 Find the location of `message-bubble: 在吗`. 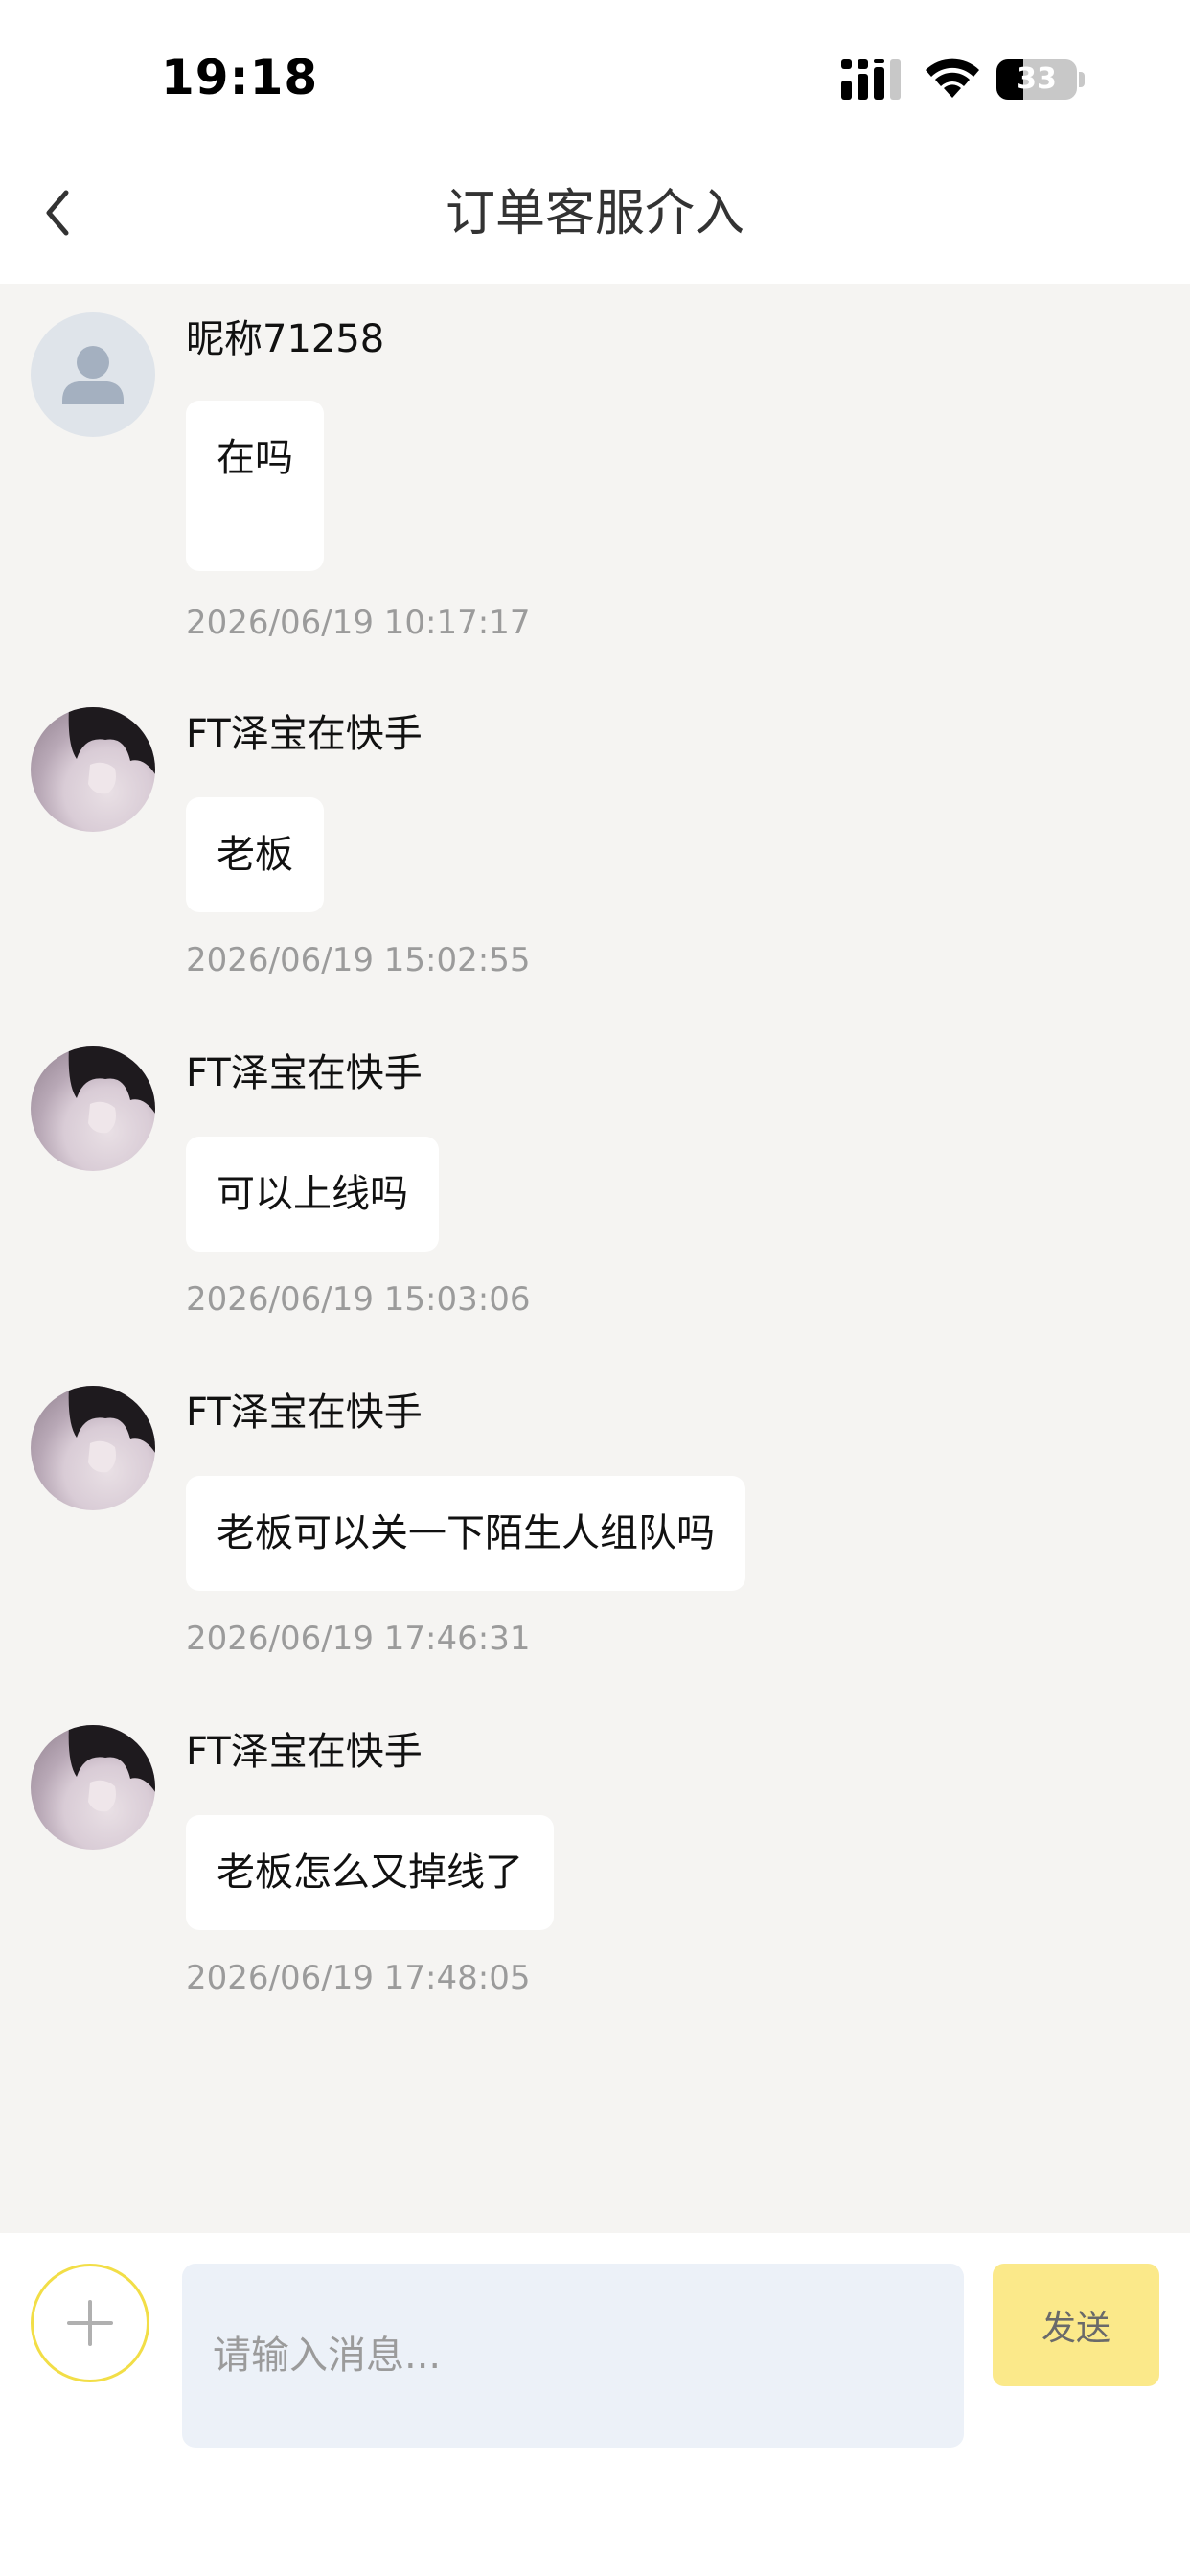

message-bubble: 在吗 is located at coordinates (255, 486).